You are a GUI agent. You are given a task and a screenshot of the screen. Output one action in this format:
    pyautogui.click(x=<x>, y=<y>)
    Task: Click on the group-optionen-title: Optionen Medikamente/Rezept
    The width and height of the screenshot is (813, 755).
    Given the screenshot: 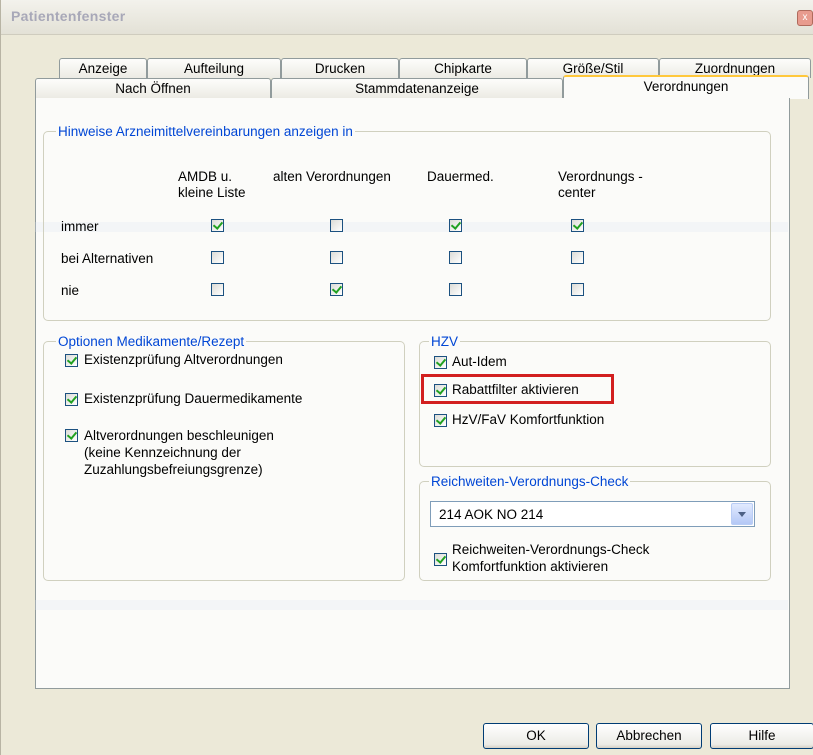 What is the action you would take?
    pyautogui.click(x=151, y=342)
    